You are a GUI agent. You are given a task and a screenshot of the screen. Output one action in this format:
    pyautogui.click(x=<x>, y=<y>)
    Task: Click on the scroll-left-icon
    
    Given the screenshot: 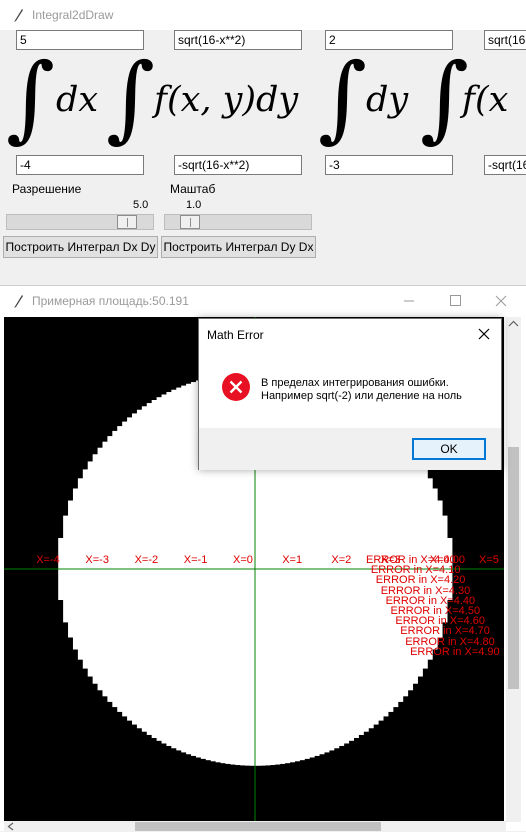 What is the action you would take?
    pyautogui.click(x=11, y=826)
    